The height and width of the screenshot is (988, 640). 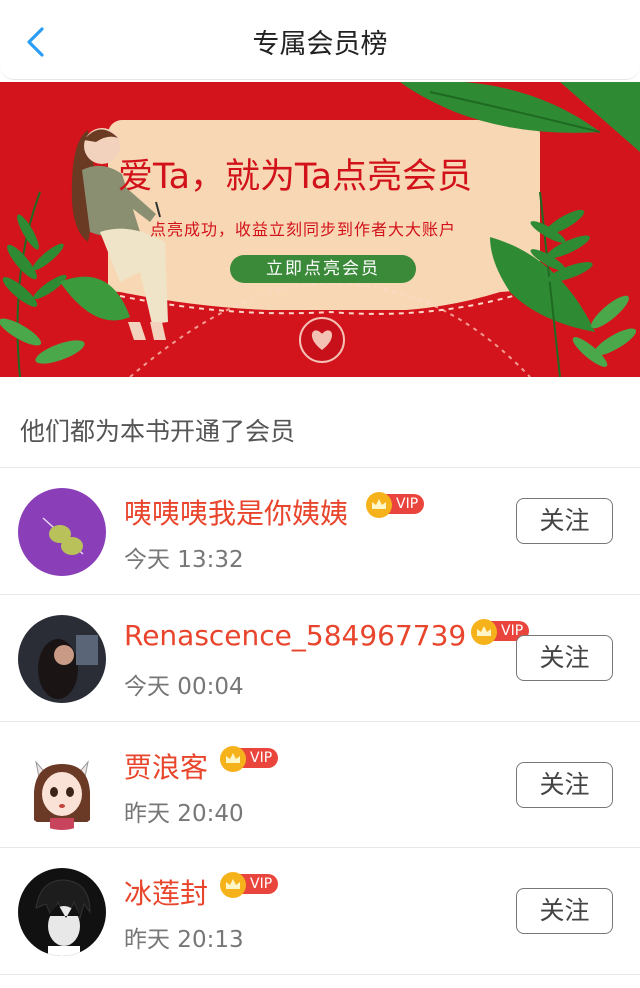 What do you see at coordinates (184, 940) in the screenshot?
I see `join-time: 昨天 20:13` at bounding box center [184, 940].